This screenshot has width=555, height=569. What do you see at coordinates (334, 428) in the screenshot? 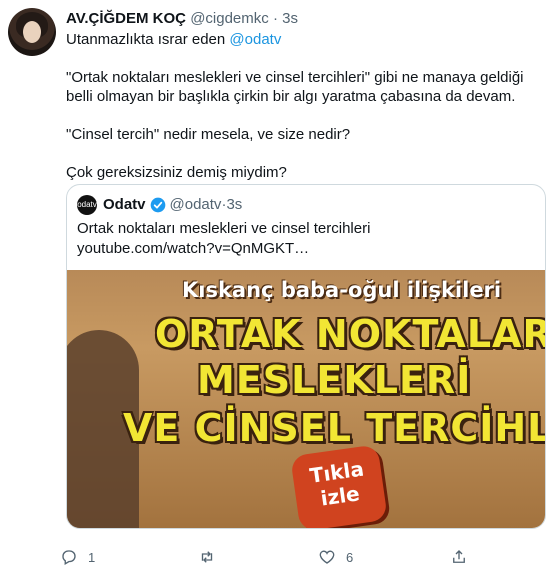
I see `media-headline-line-3: VE CİNSEL TERCİHLERİ` at bounding box center [334, 428].